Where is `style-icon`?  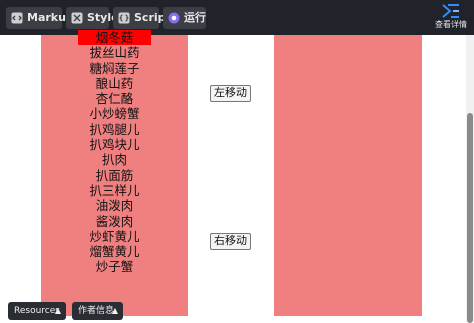
style-icon is located at coordinates (77, 18).